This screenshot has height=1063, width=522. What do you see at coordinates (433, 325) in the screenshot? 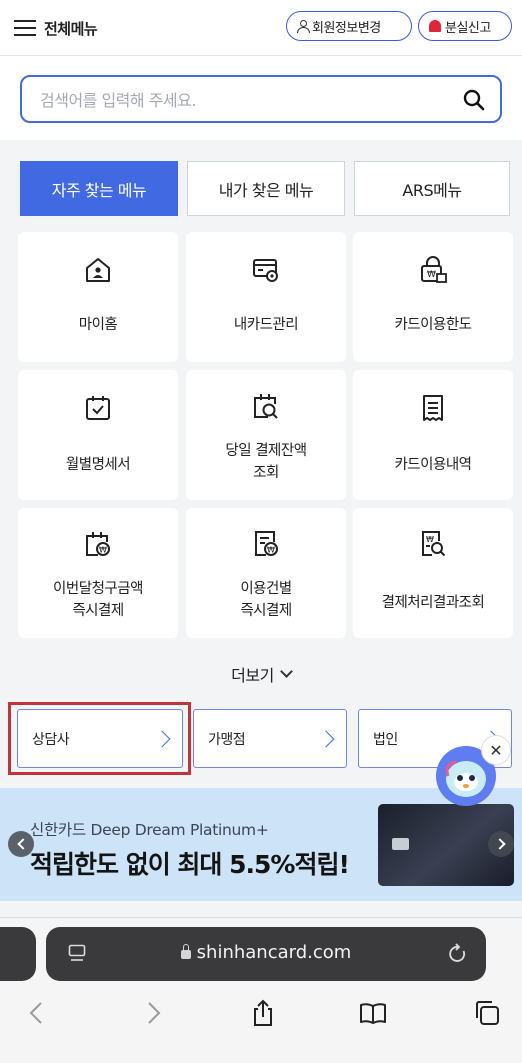
I see `tile-label: 카드이용한도` at bounding box center [433, 325].